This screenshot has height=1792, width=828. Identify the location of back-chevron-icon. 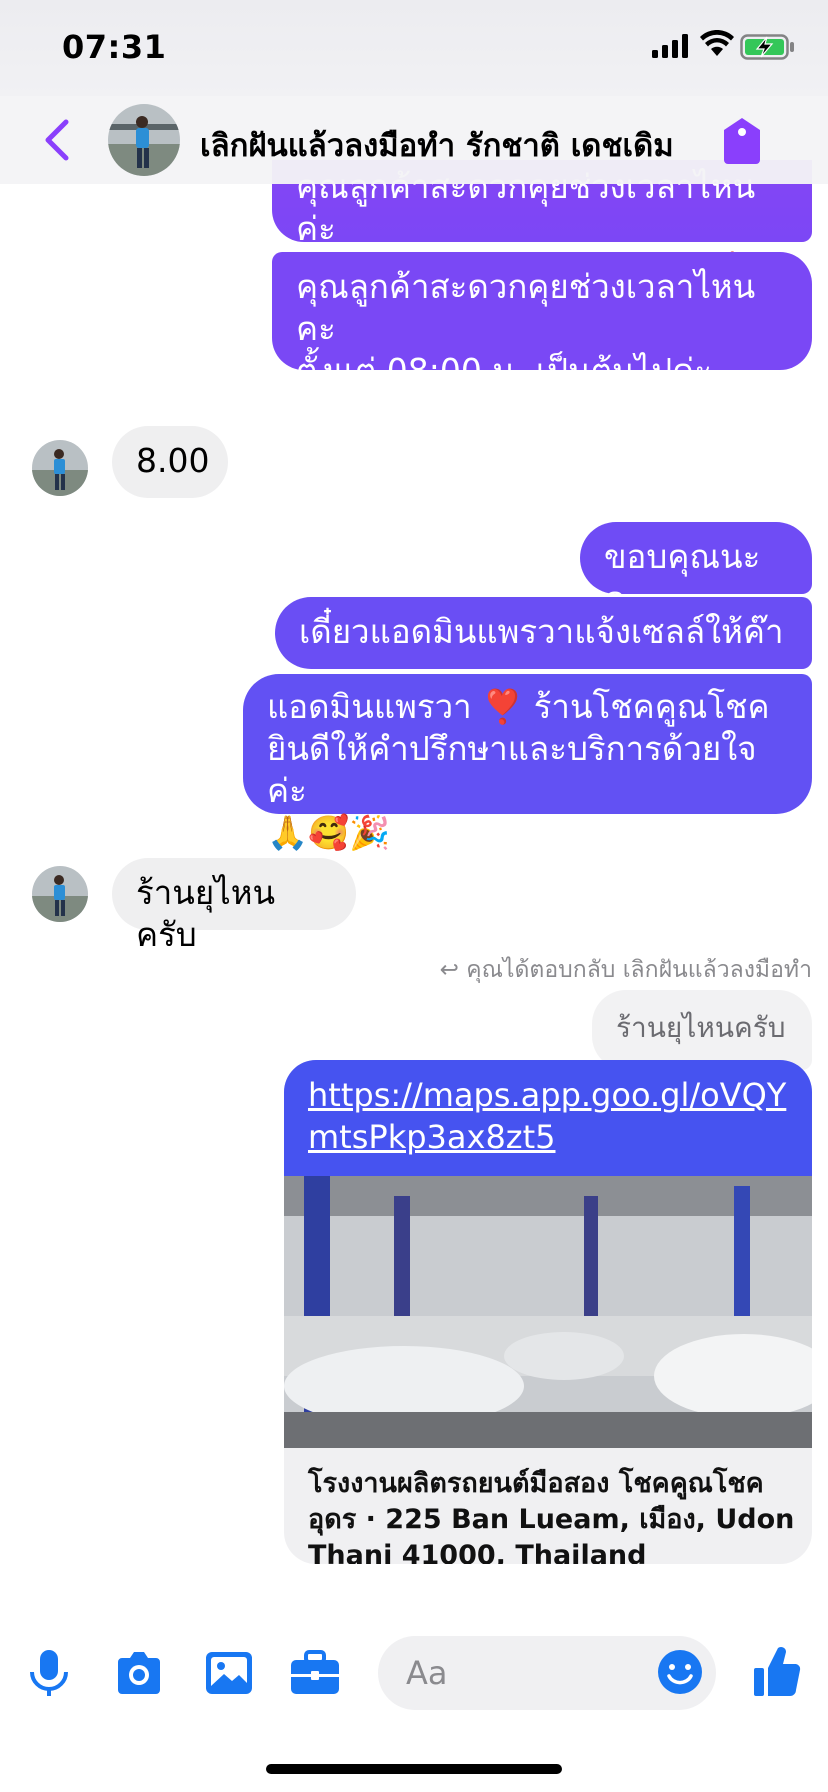
(58, 140).